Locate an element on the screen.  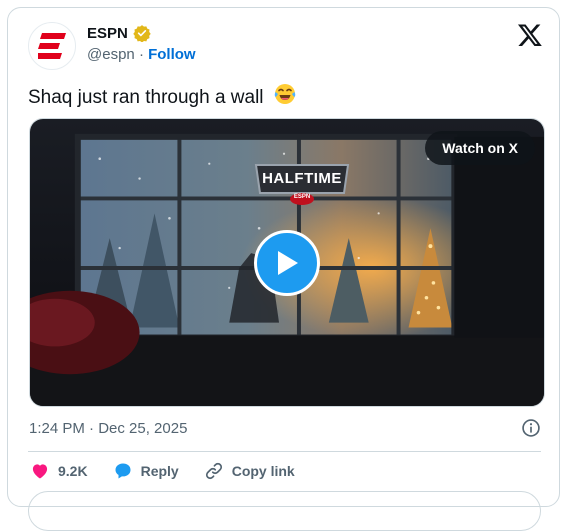
halftime-sign: HALFTIME ESPN is located at coordinates (302, 184).